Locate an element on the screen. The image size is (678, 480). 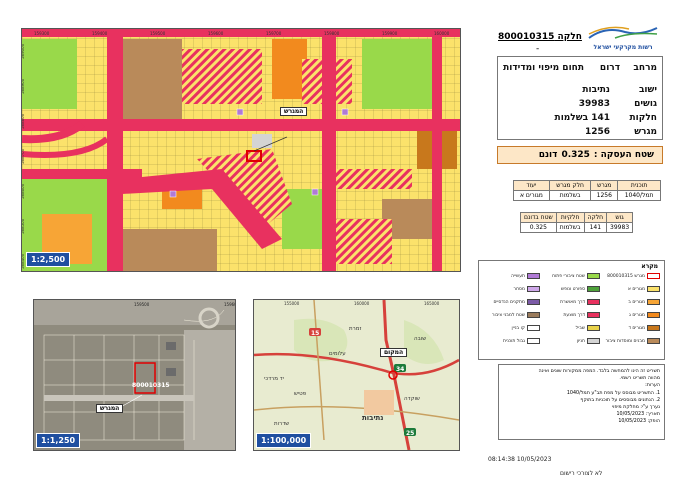
legend-item: חניון is located at coordinates (588, 341).